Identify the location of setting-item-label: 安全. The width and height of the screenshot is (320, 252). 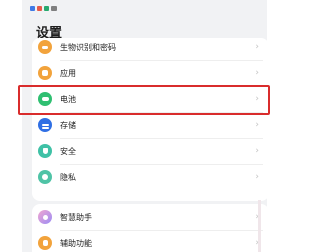
(68, 151).